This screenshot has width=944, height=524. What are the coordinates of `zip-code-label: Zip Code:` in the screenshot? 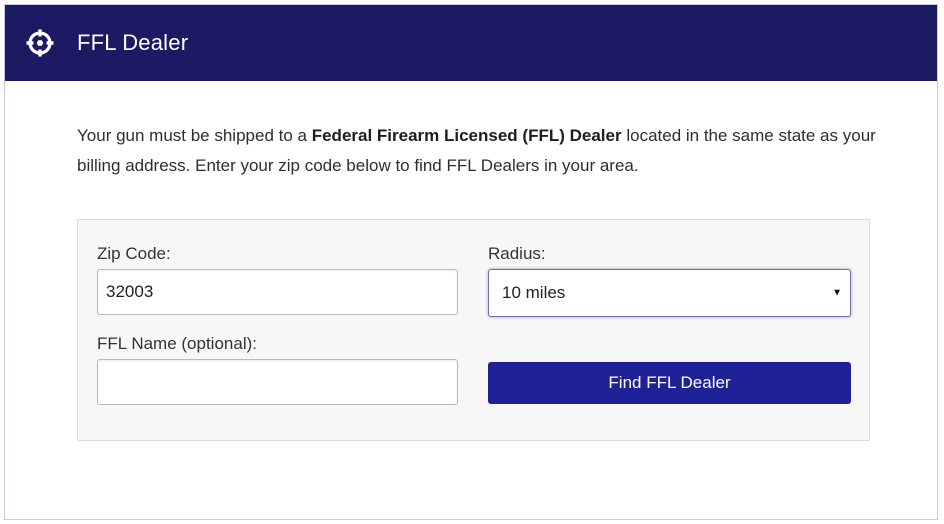 It's located at (134, 253).